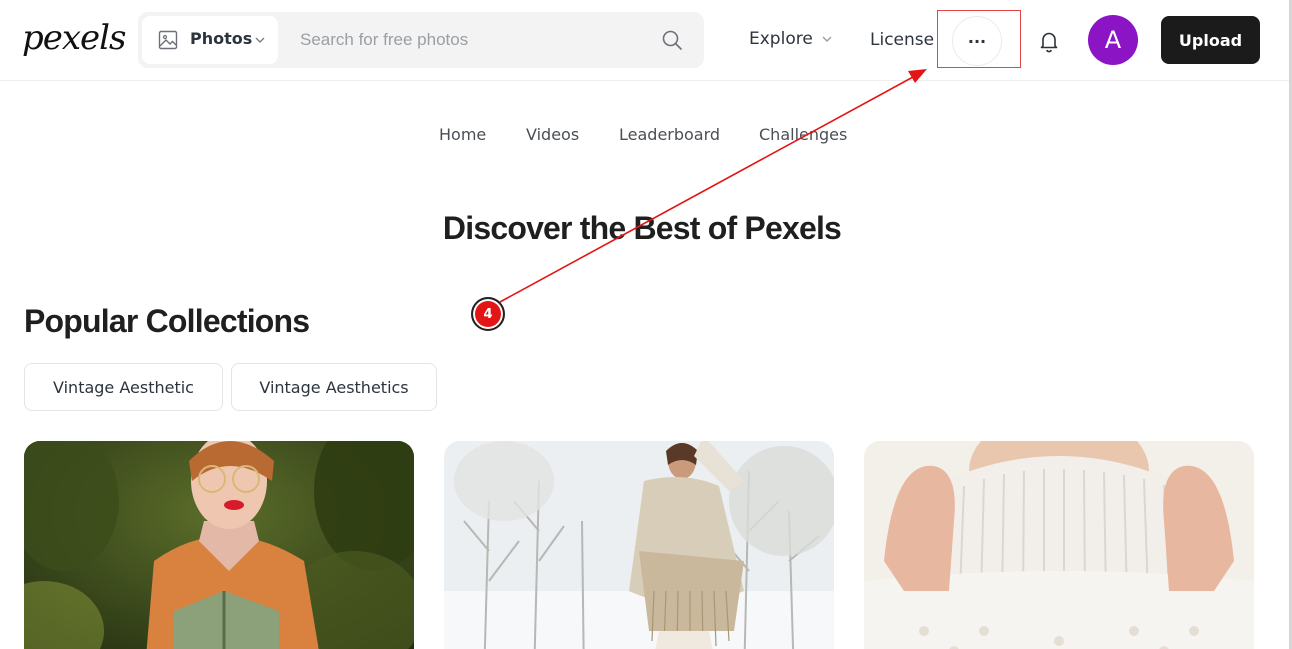  What do you see at coordinates (334, 387) in the screenshot?
I see `collection-chip: Vintage Aesthetics` at bounding box center [334, 387].